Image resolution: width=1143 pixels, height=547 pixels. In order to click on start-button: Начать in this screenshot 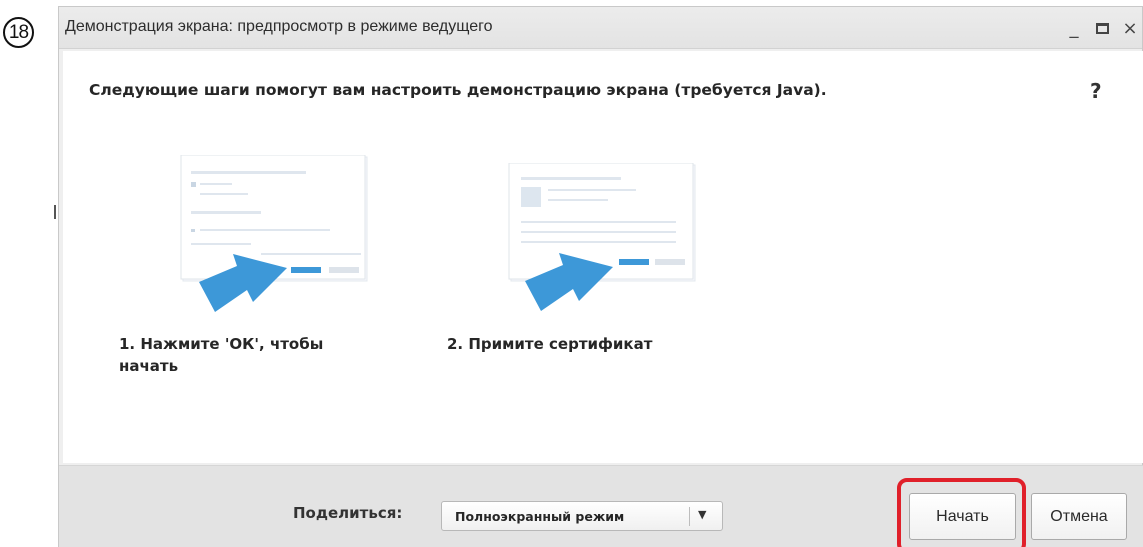, I will do `click(962, 516)`.